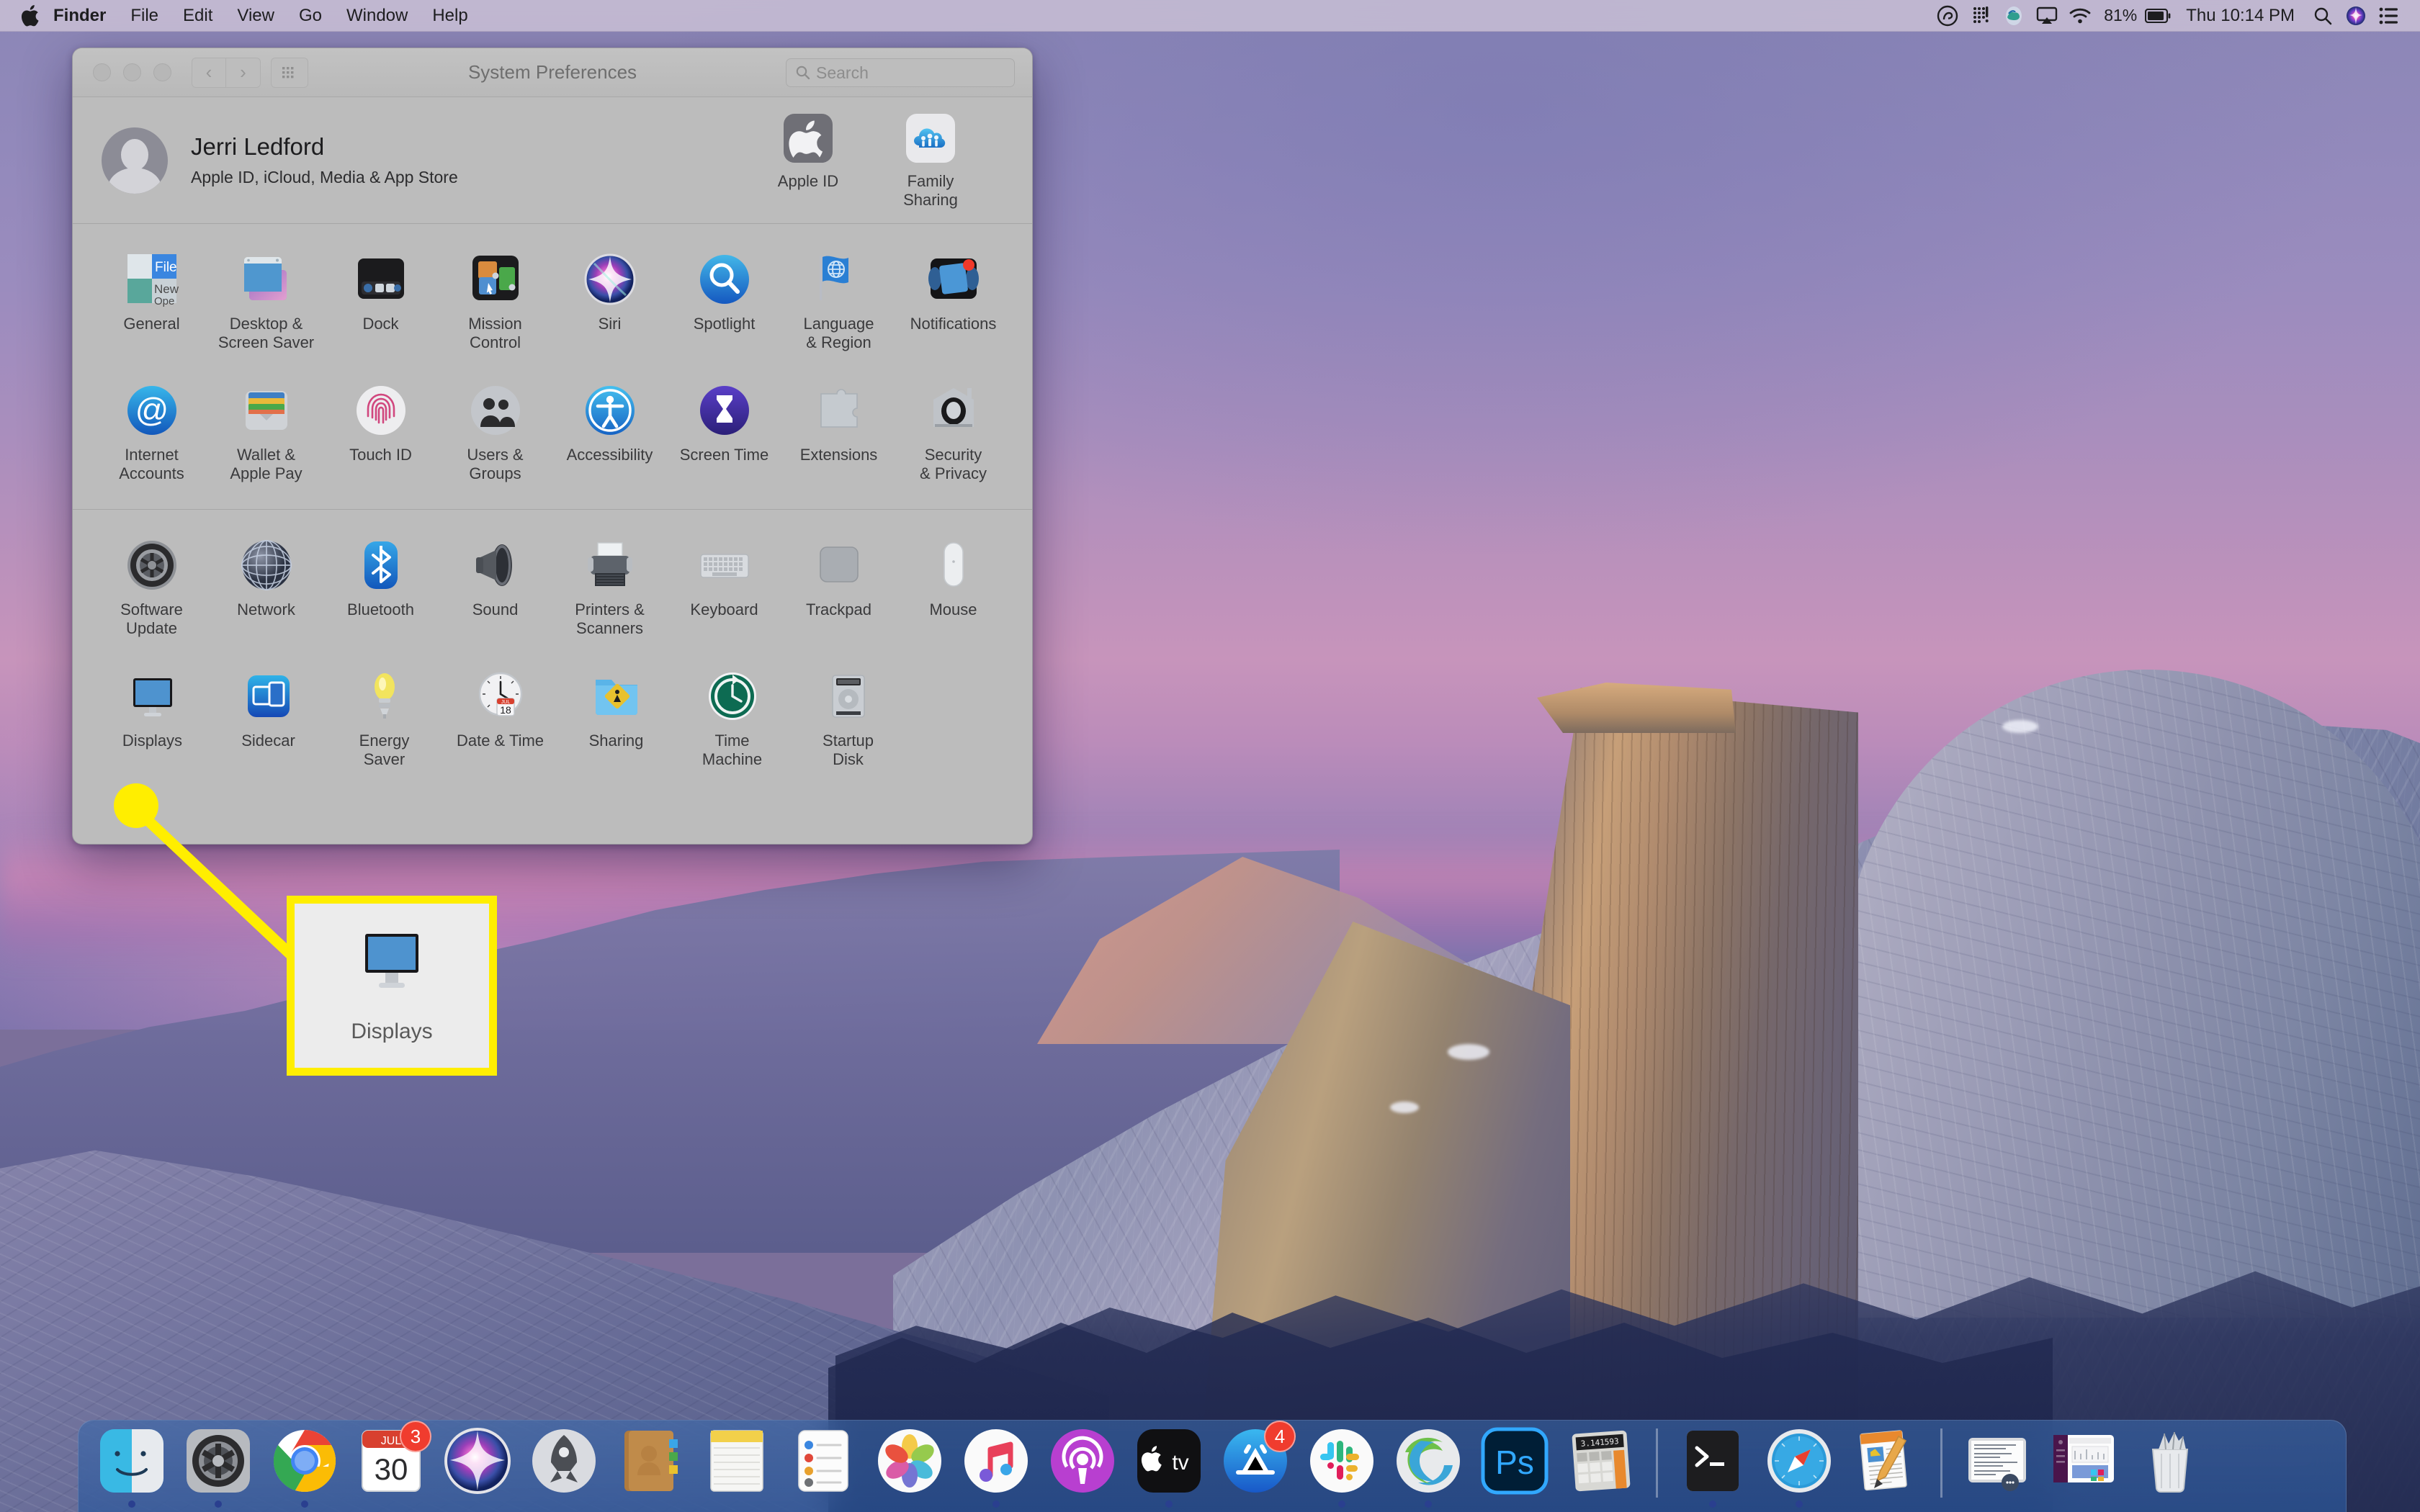 The height and width of the screenshot is (1512, 2420). What do you see at coordinates (266, 407) in the screenshot?
I see `wallet-apple-pay-icon` at bounding box center [266, 407].